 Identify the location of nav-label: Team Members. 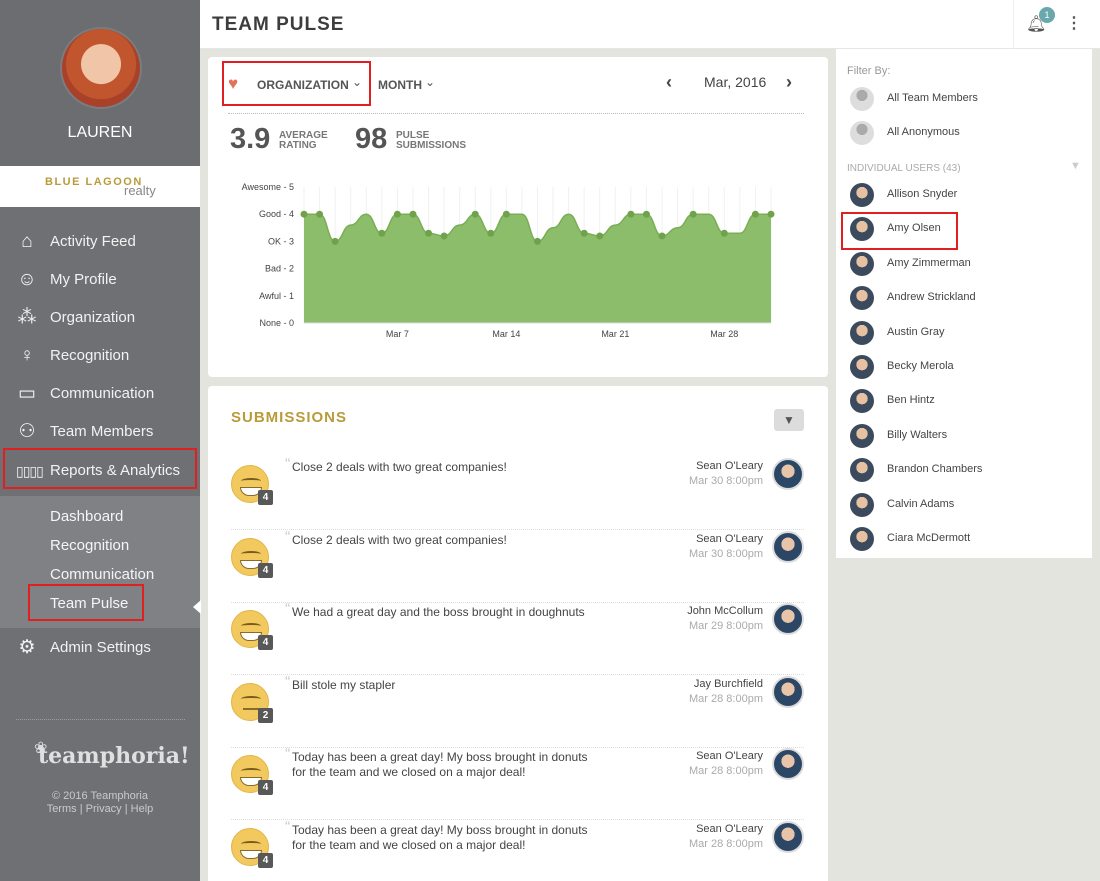
(102, 431).